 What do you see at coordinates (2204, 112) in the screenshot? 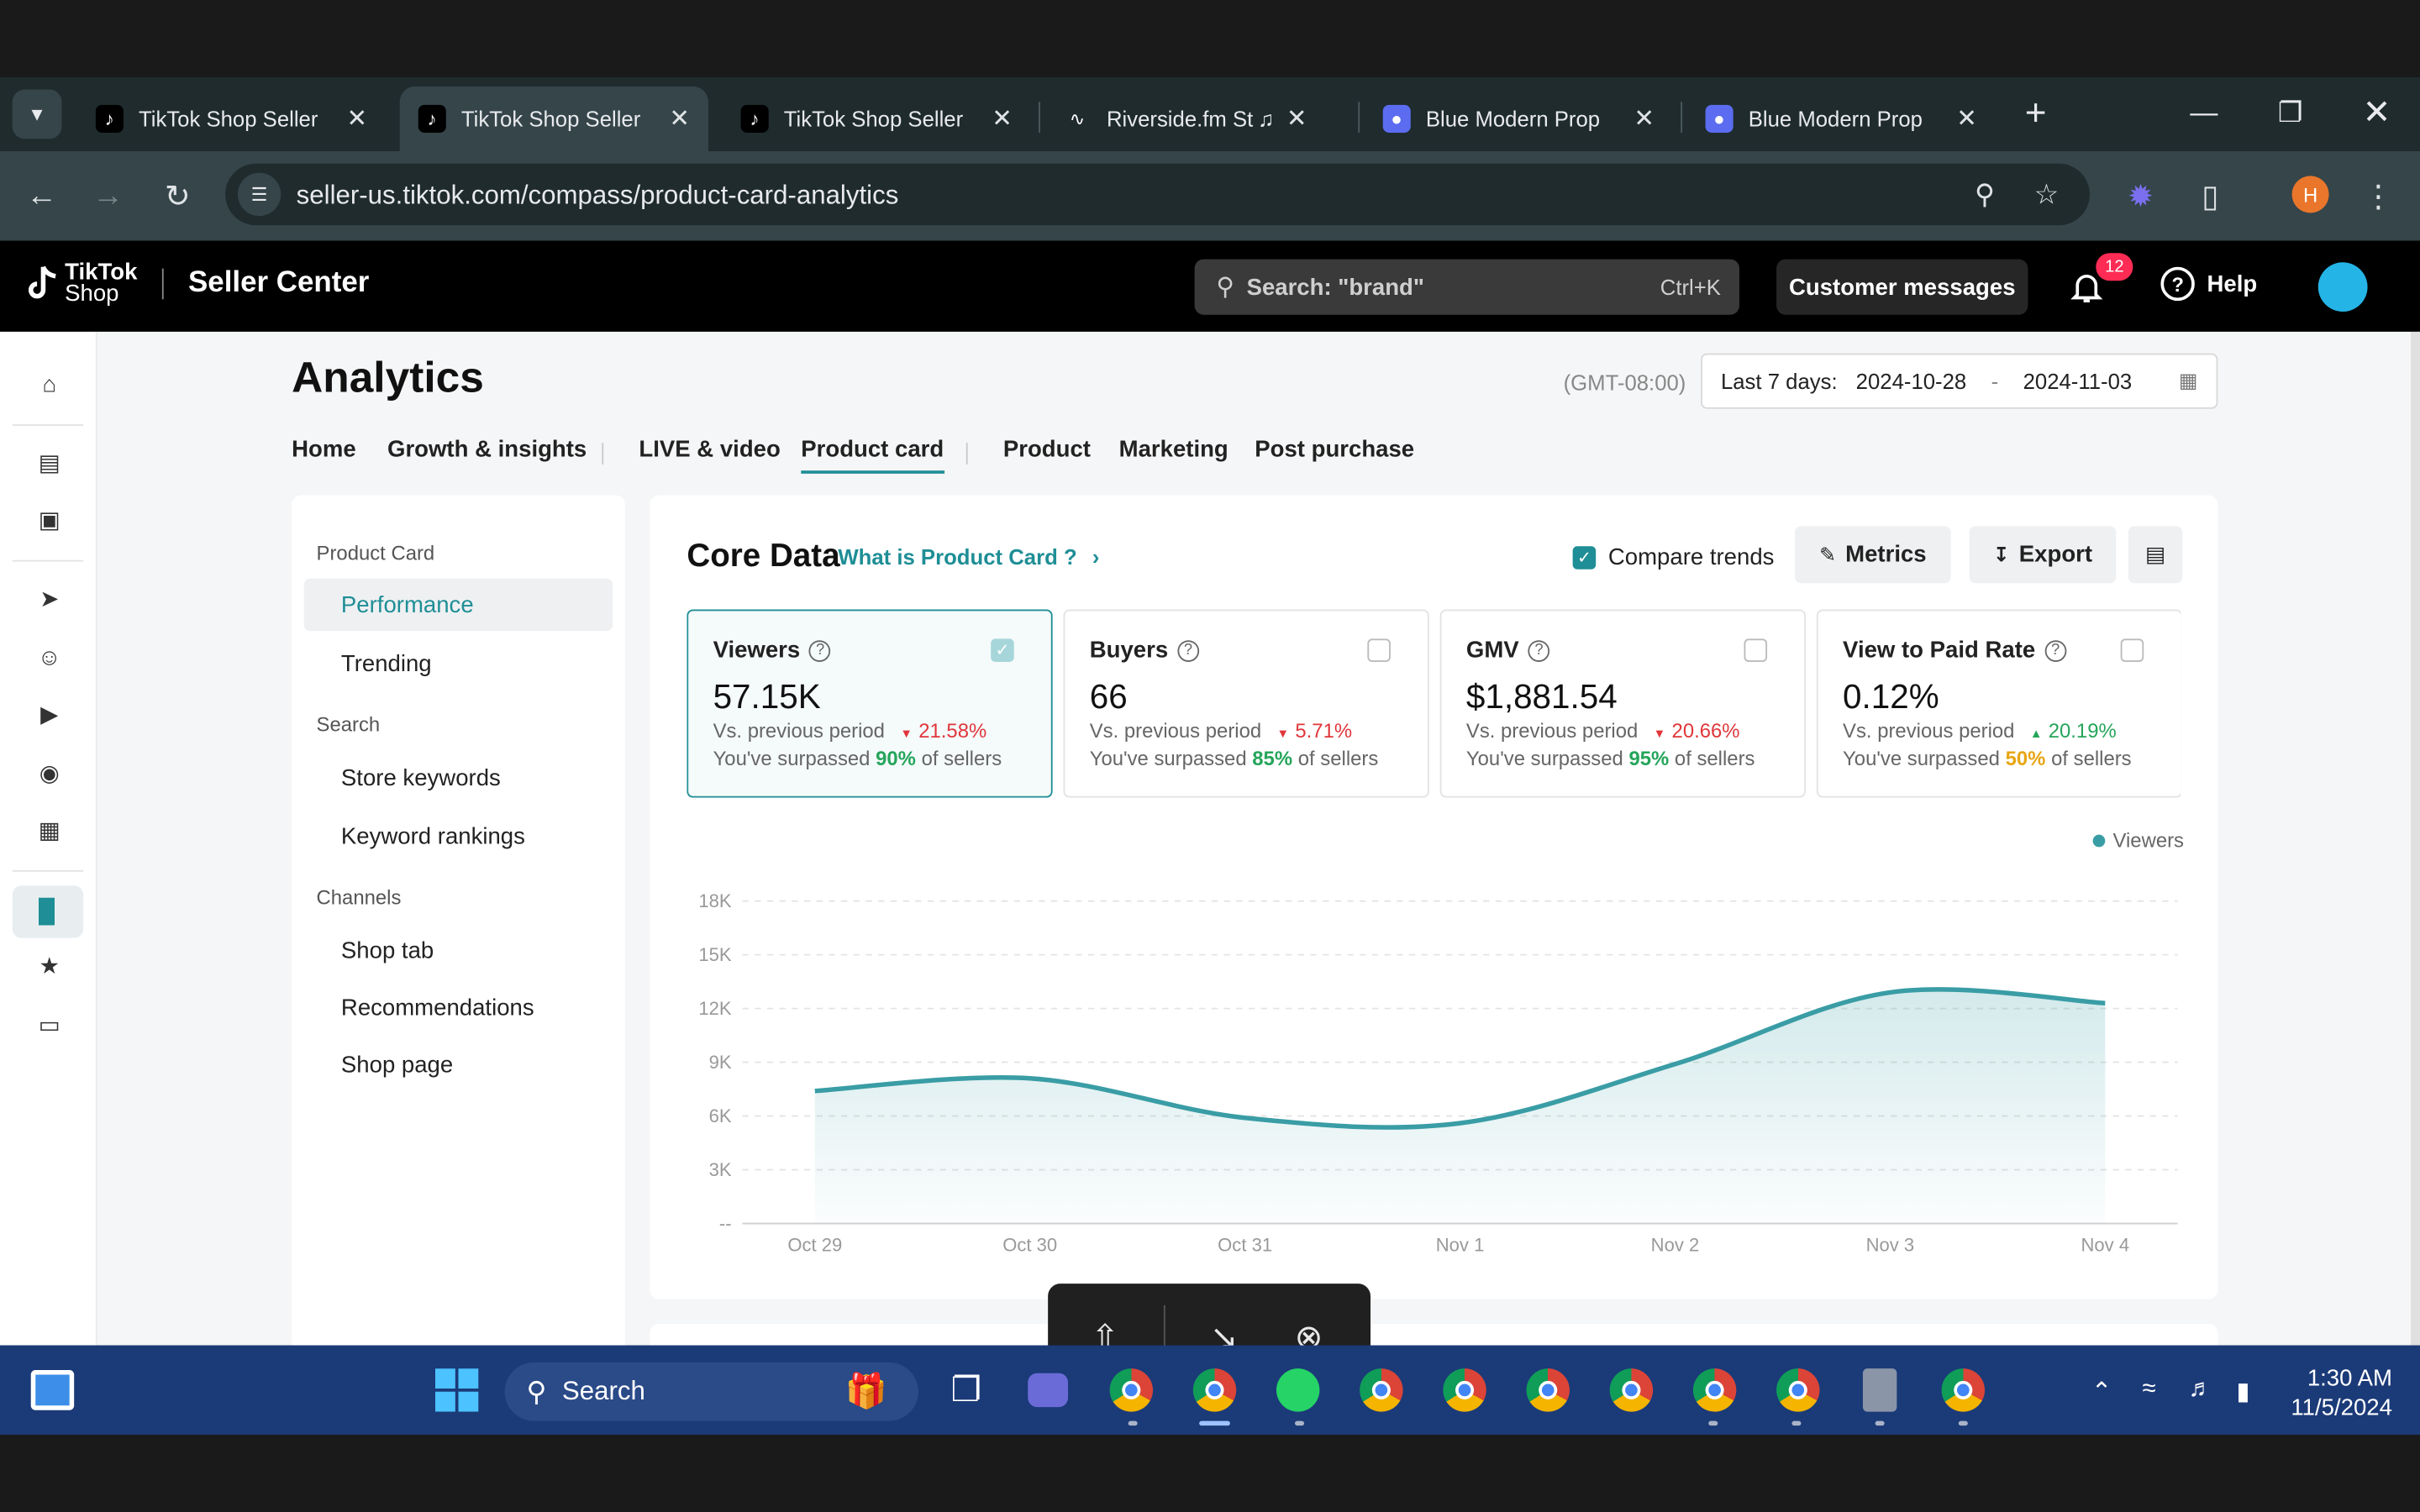
I see `minimize-button: —` at bounding box center [2204, 112].